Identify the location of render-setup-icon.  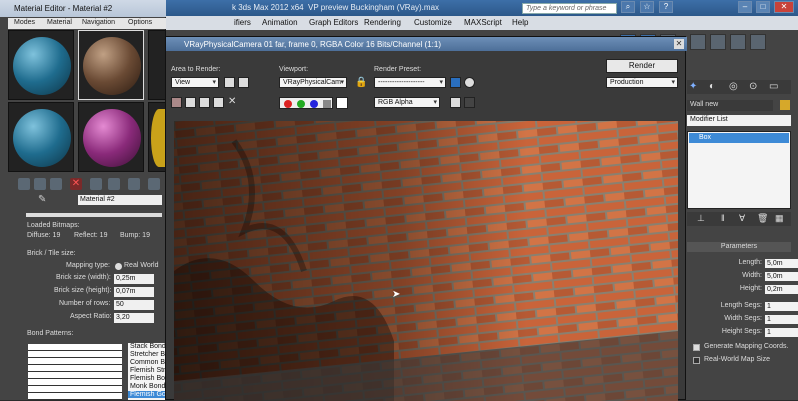
(698, 42).